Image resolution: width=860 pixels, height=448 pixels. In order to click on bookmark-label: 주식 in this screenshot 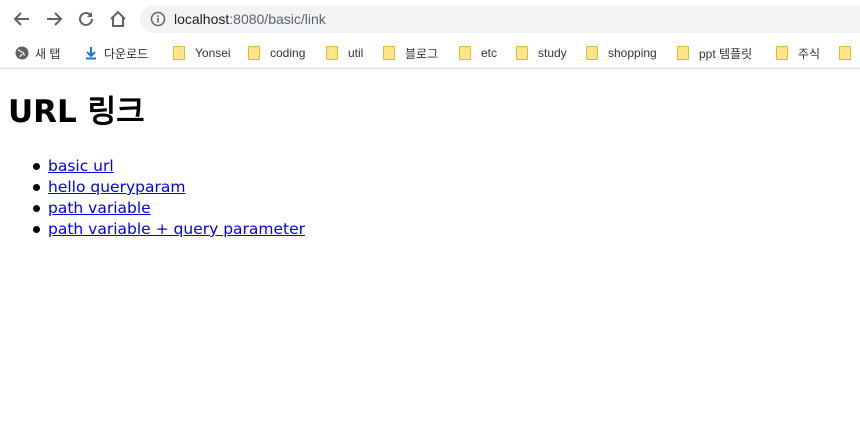, I will do `click(809, 53)`.